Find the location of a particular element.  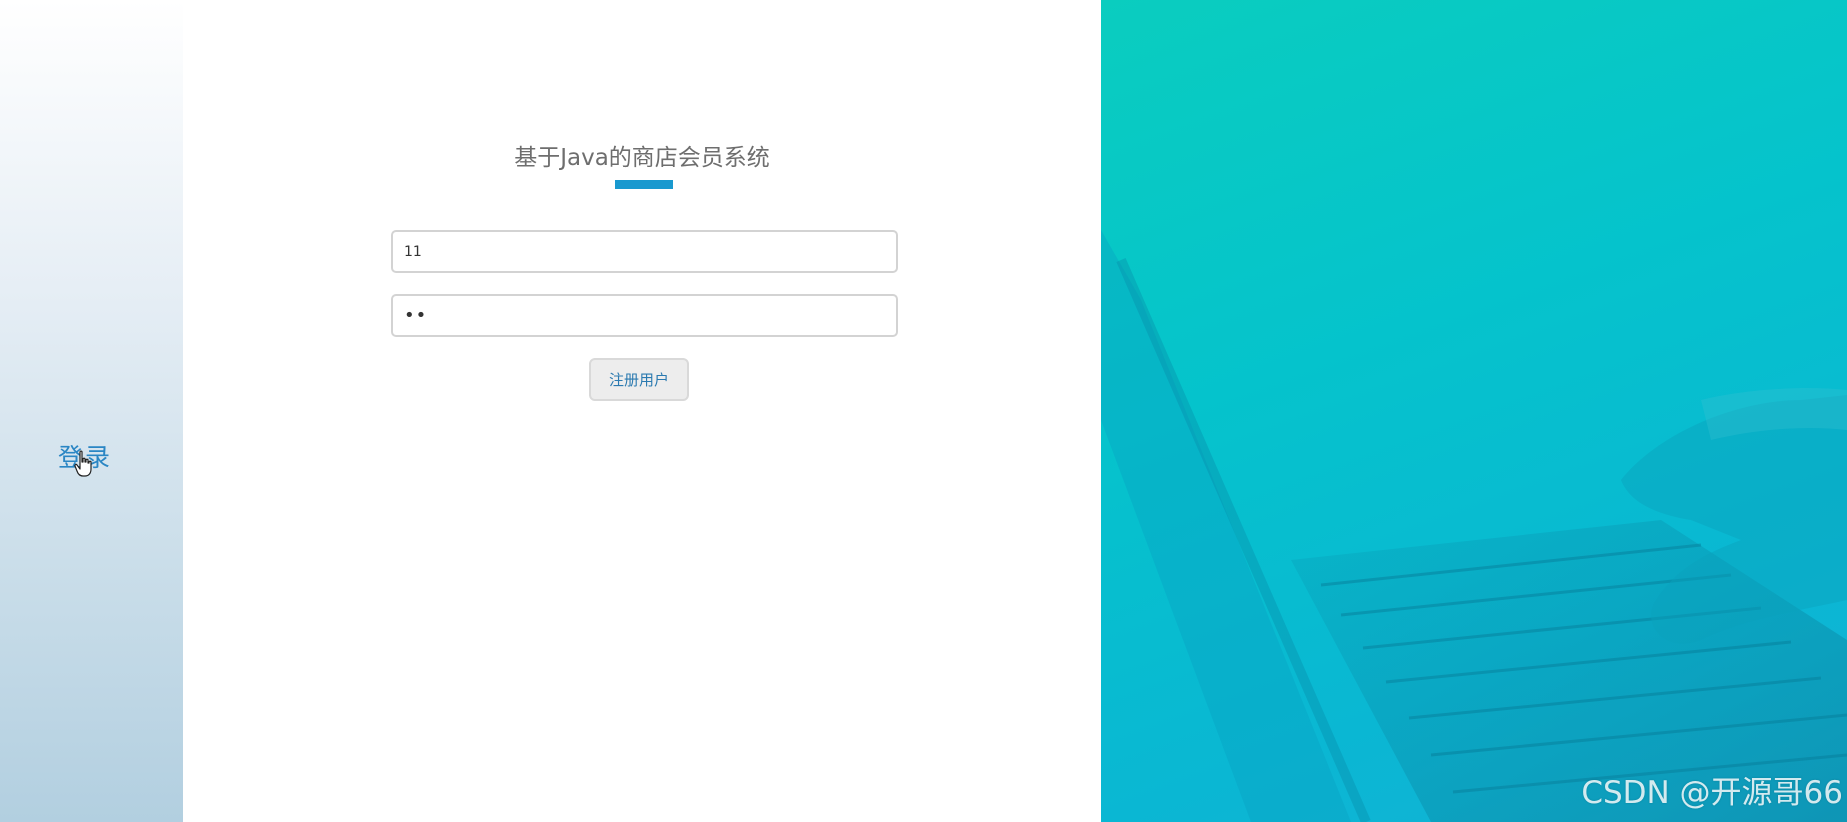

username-input is located at coordinates (644, 251).